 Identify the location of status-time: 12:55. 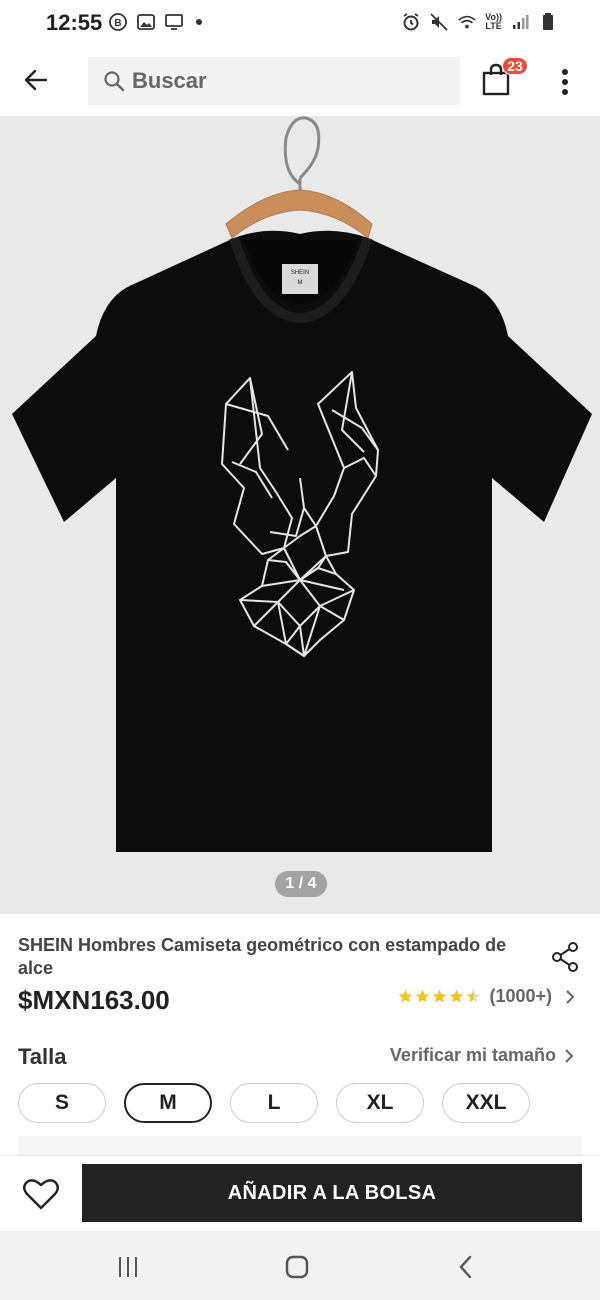
(74, 22).